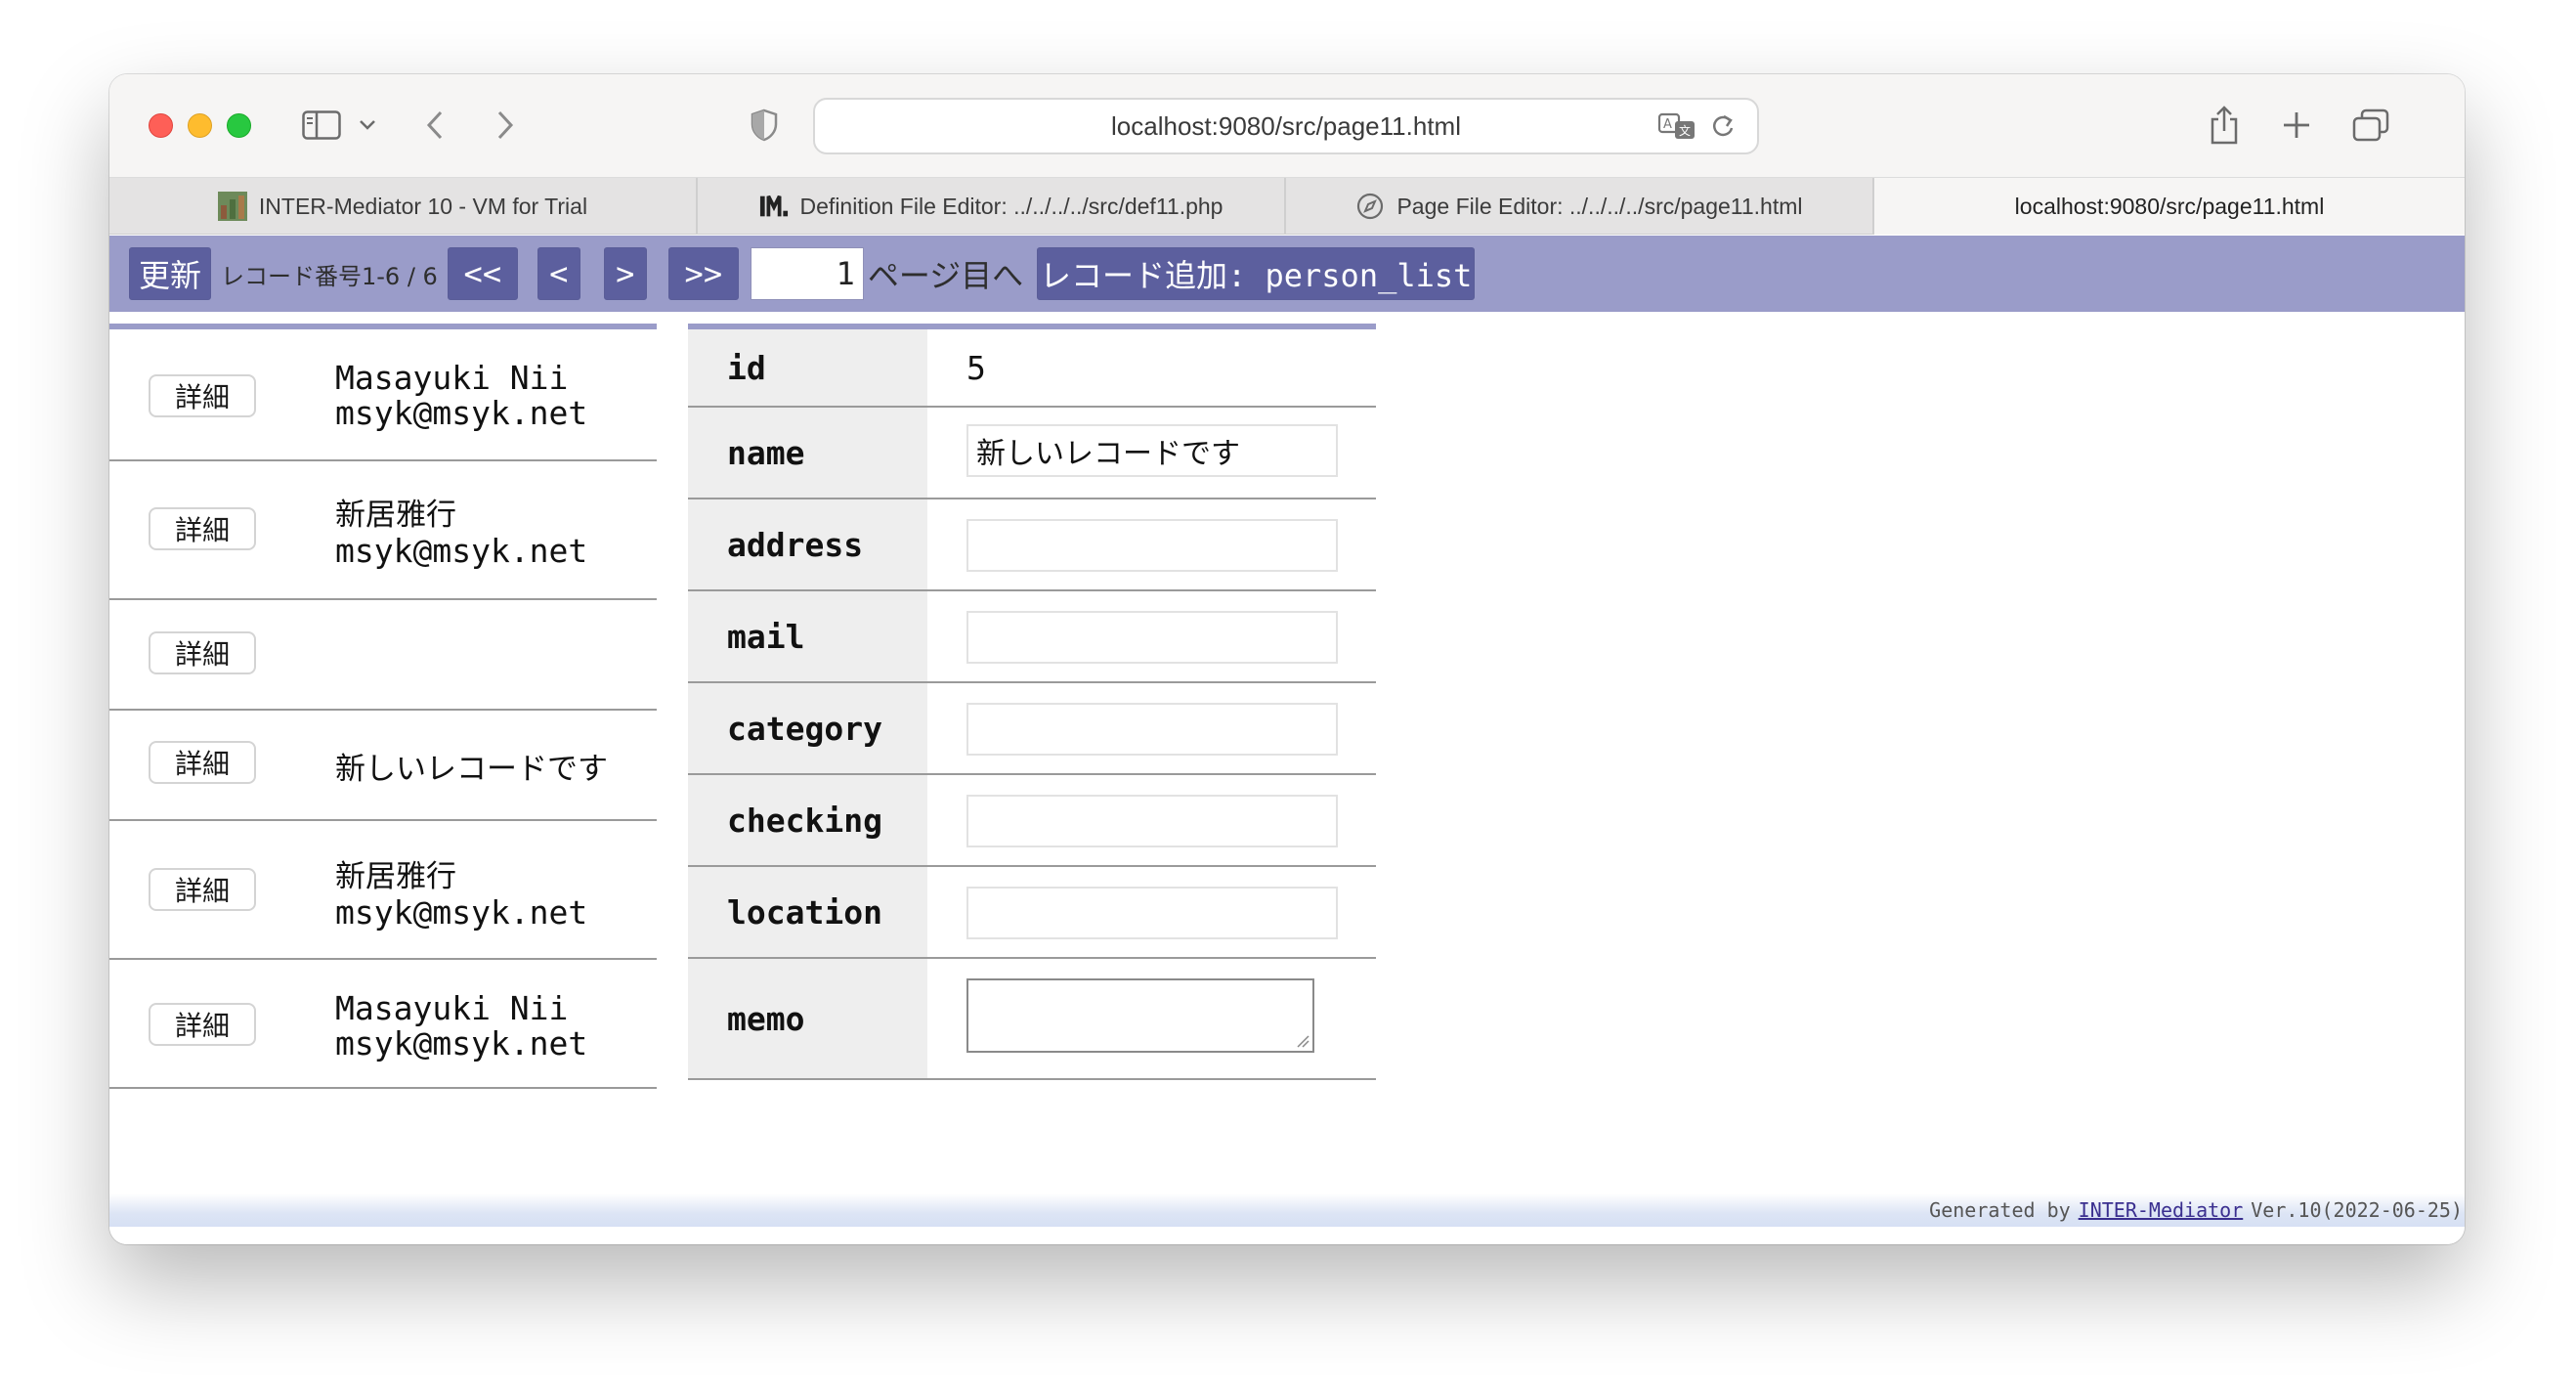  I want to click on im-logo-icon, so click(774, 206).